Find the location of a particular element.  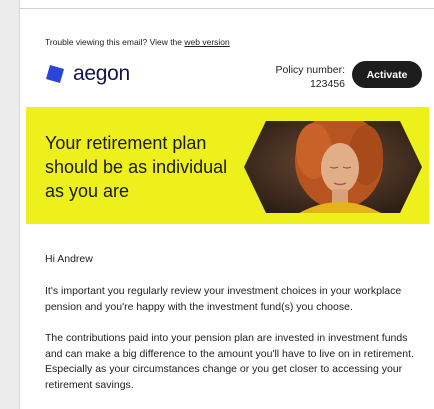

web-version-link: web version is located at coordinates (206, 42).